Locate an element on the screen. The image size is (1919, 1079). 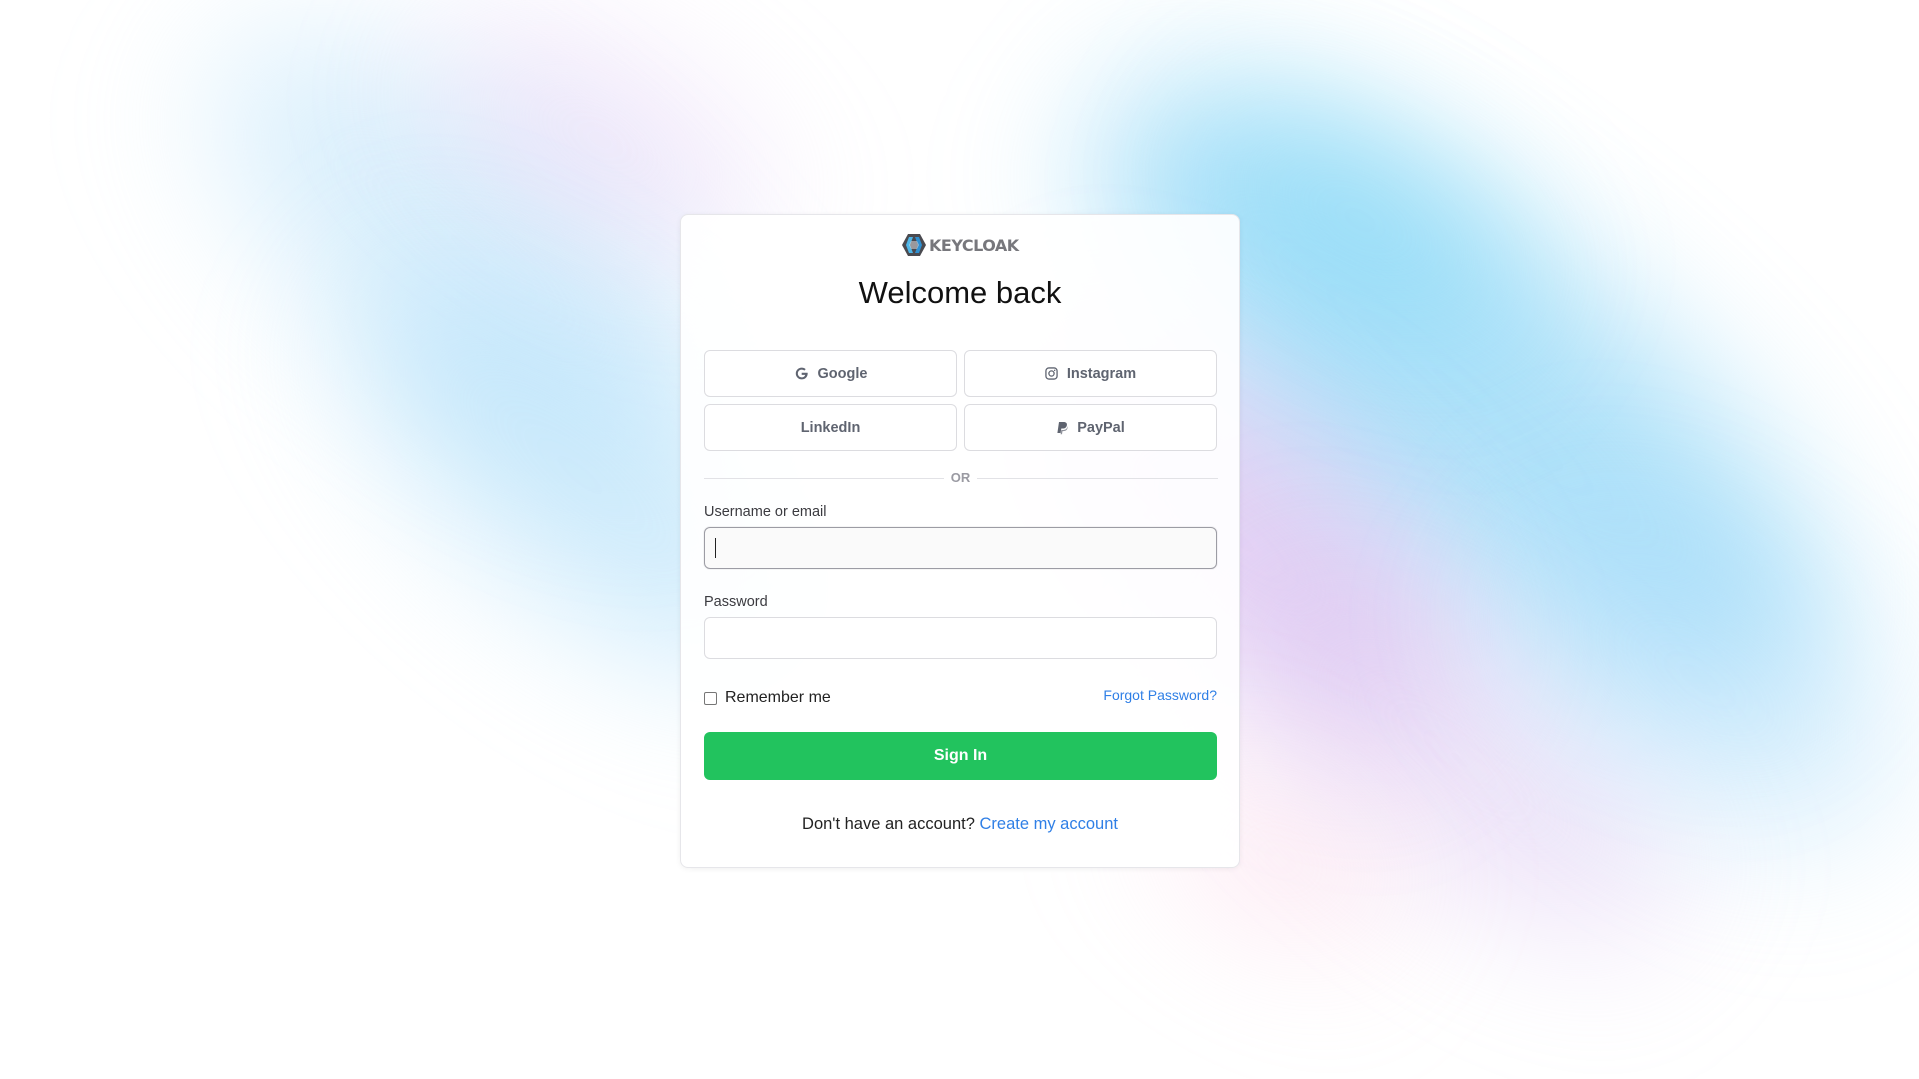
paypal-icon is located at coordinates (1062, 427).